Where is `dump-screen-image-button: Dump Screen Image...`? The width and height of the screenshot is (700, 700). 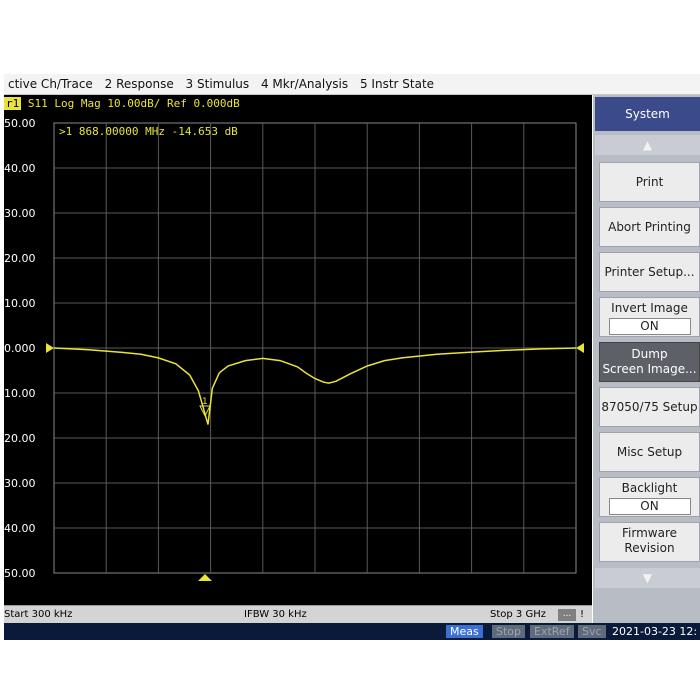
dump-screen-image-button: Dump Screen Image... is located at coordinates (649, 362).